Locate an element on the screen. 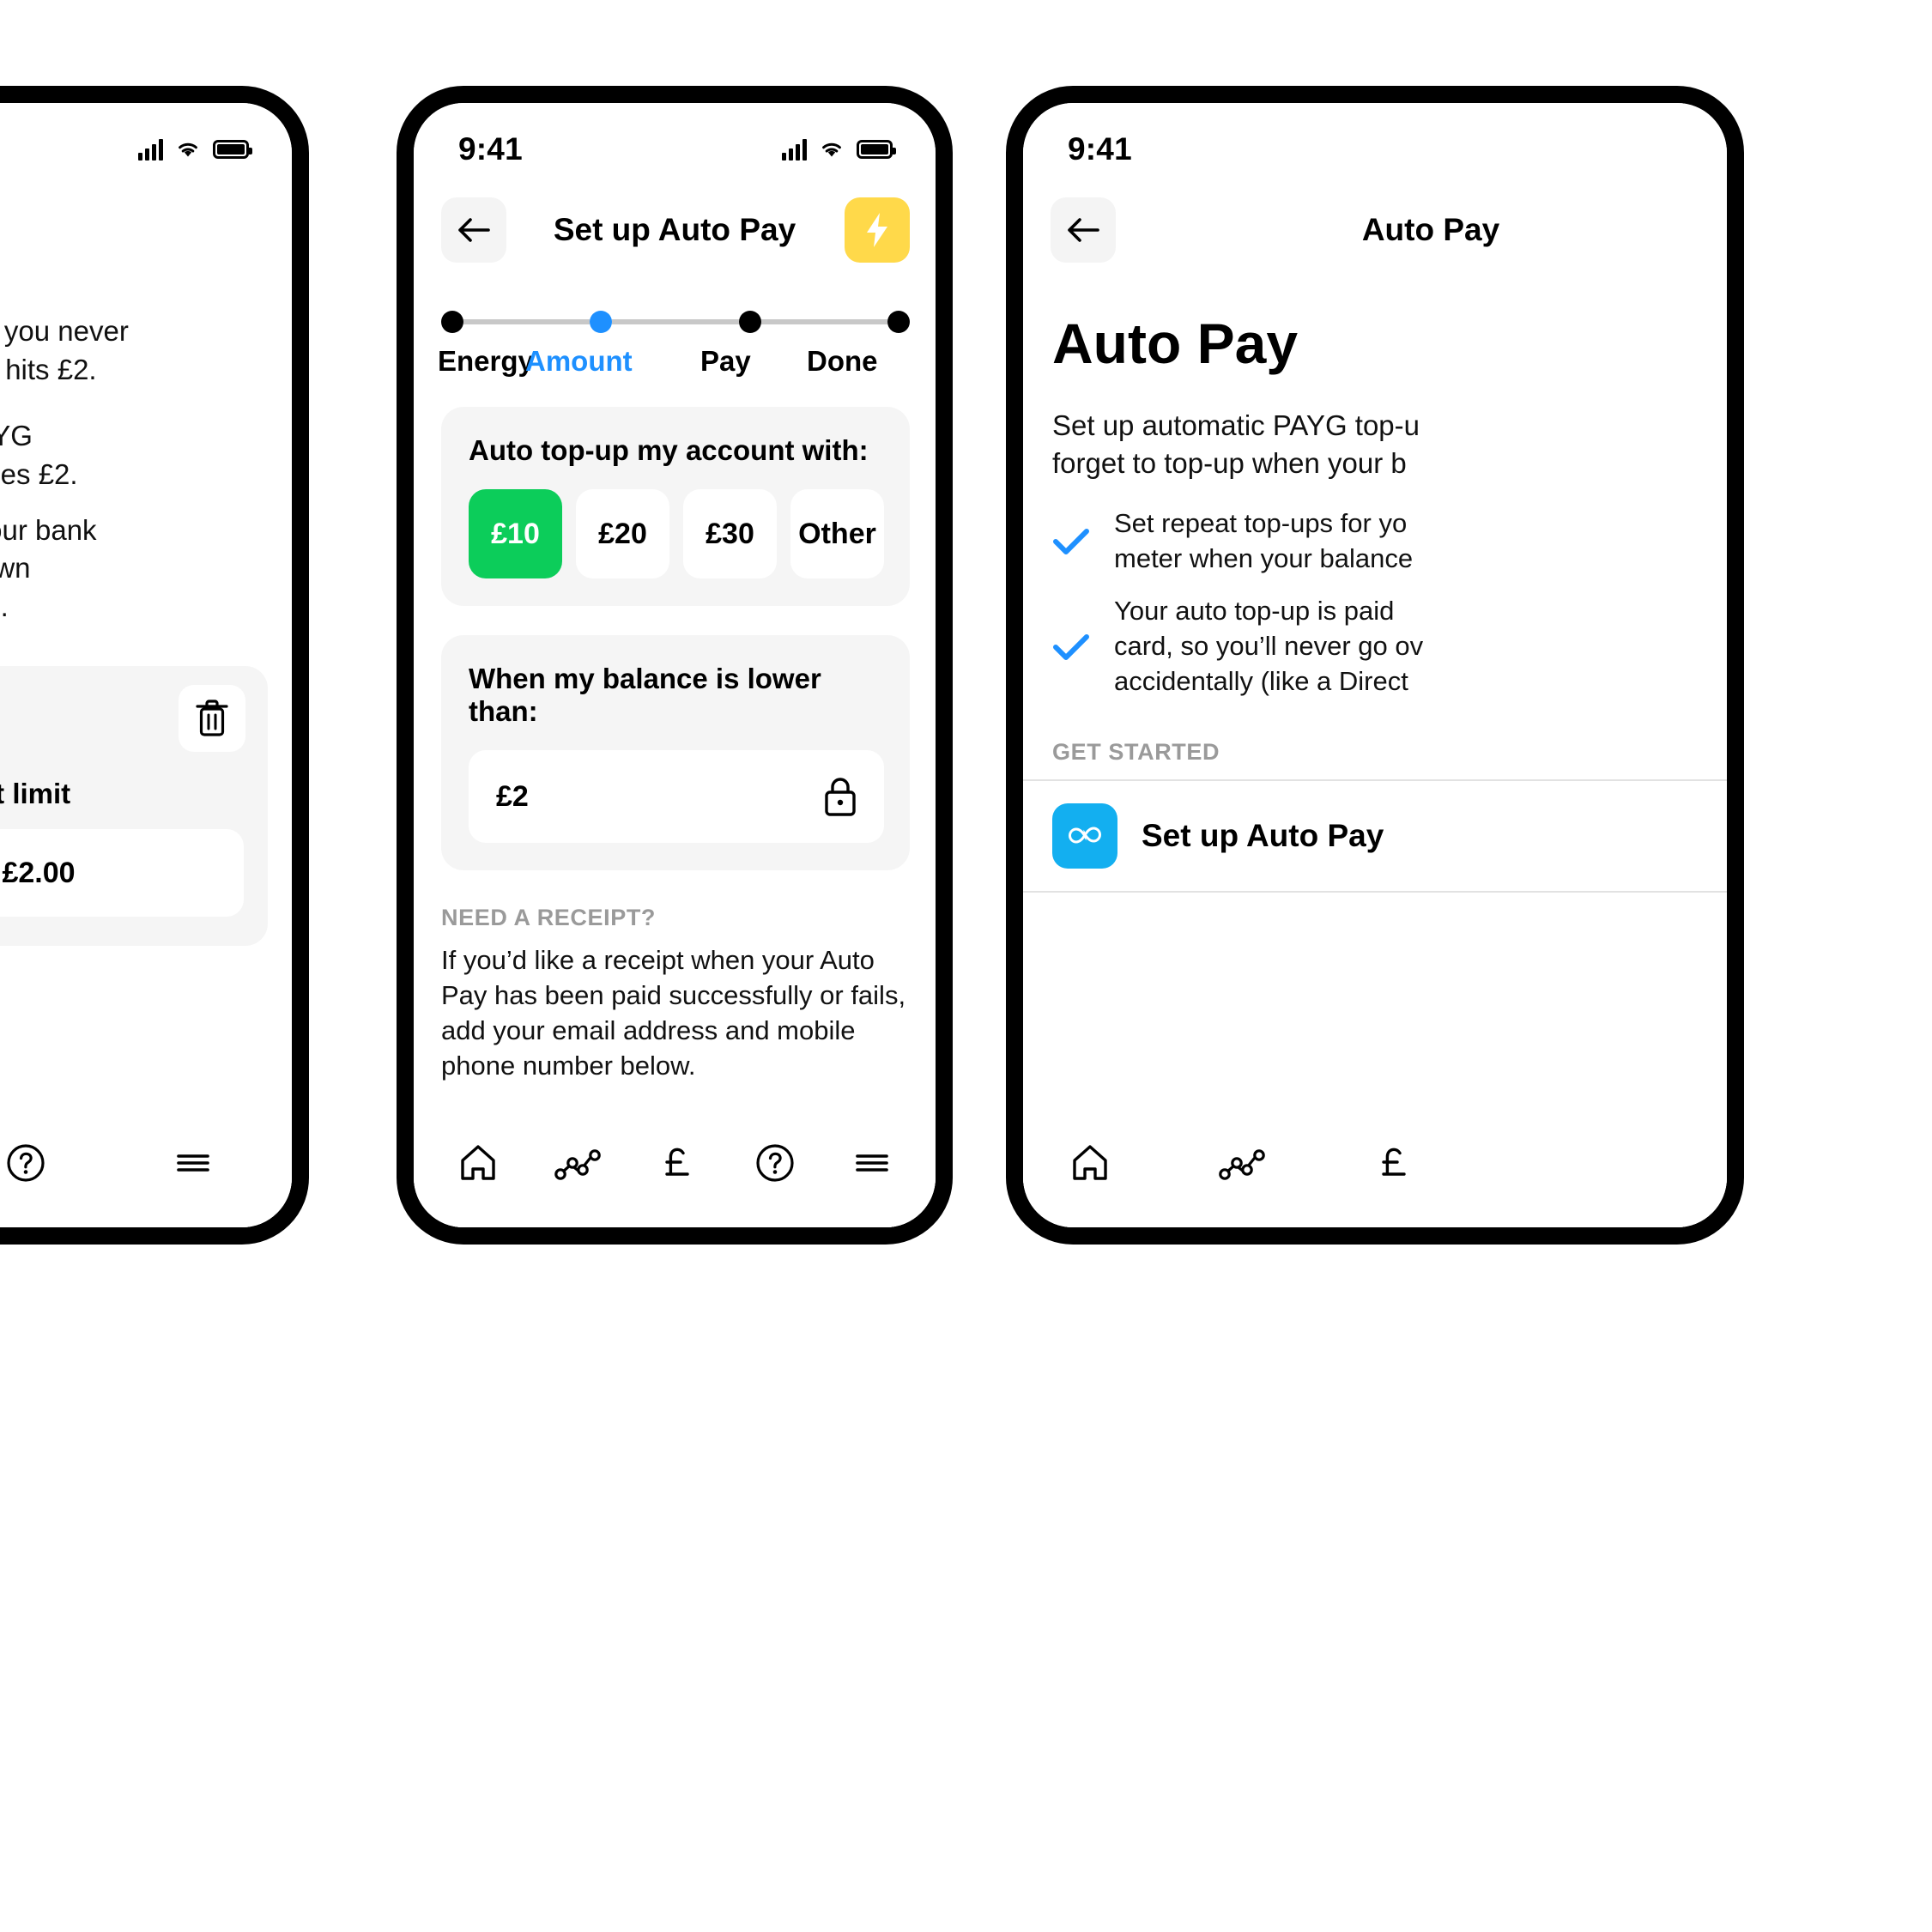 The height and width of the screenshot is (1932, 1932). stepper-labels: Energy Amount Pay Done is located at coordinates (674, 362).